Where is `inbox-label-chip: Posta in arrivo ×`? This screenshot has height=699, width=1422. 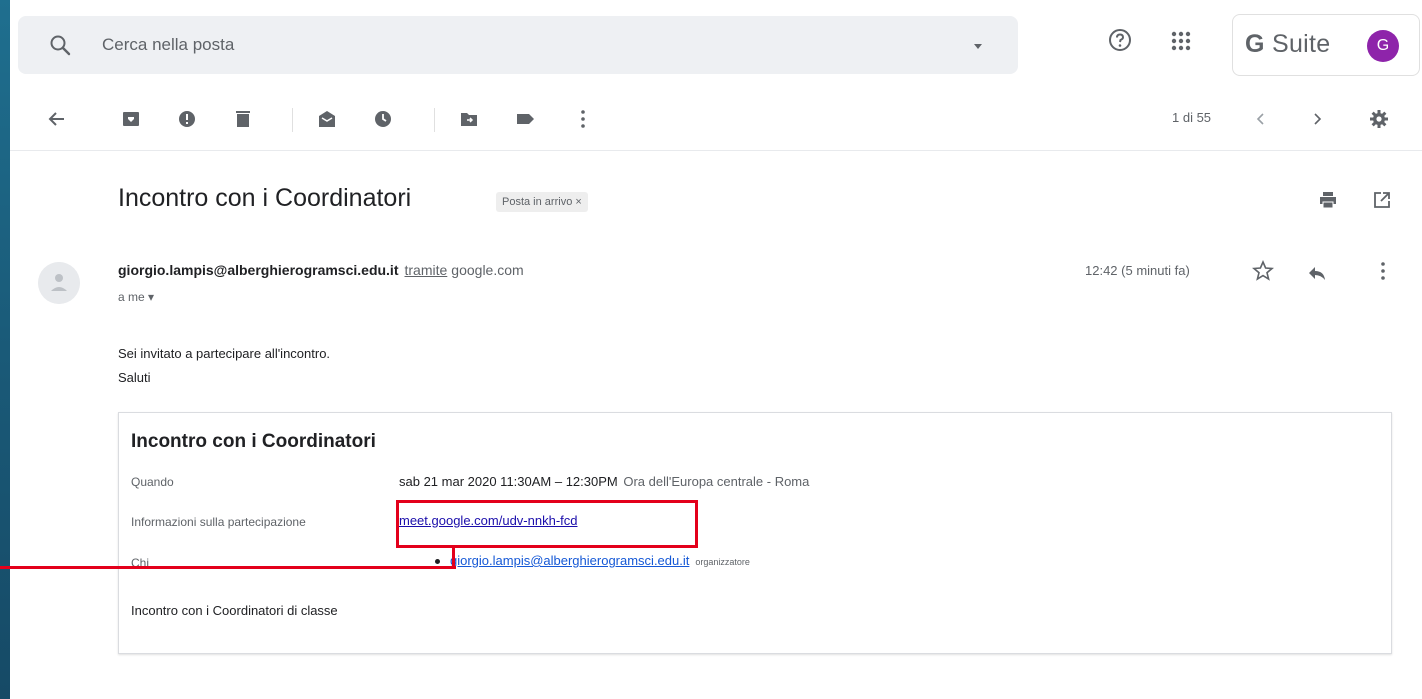 inbox-label-chip: Posta in arrivo × is located at coordinates (542, 202).